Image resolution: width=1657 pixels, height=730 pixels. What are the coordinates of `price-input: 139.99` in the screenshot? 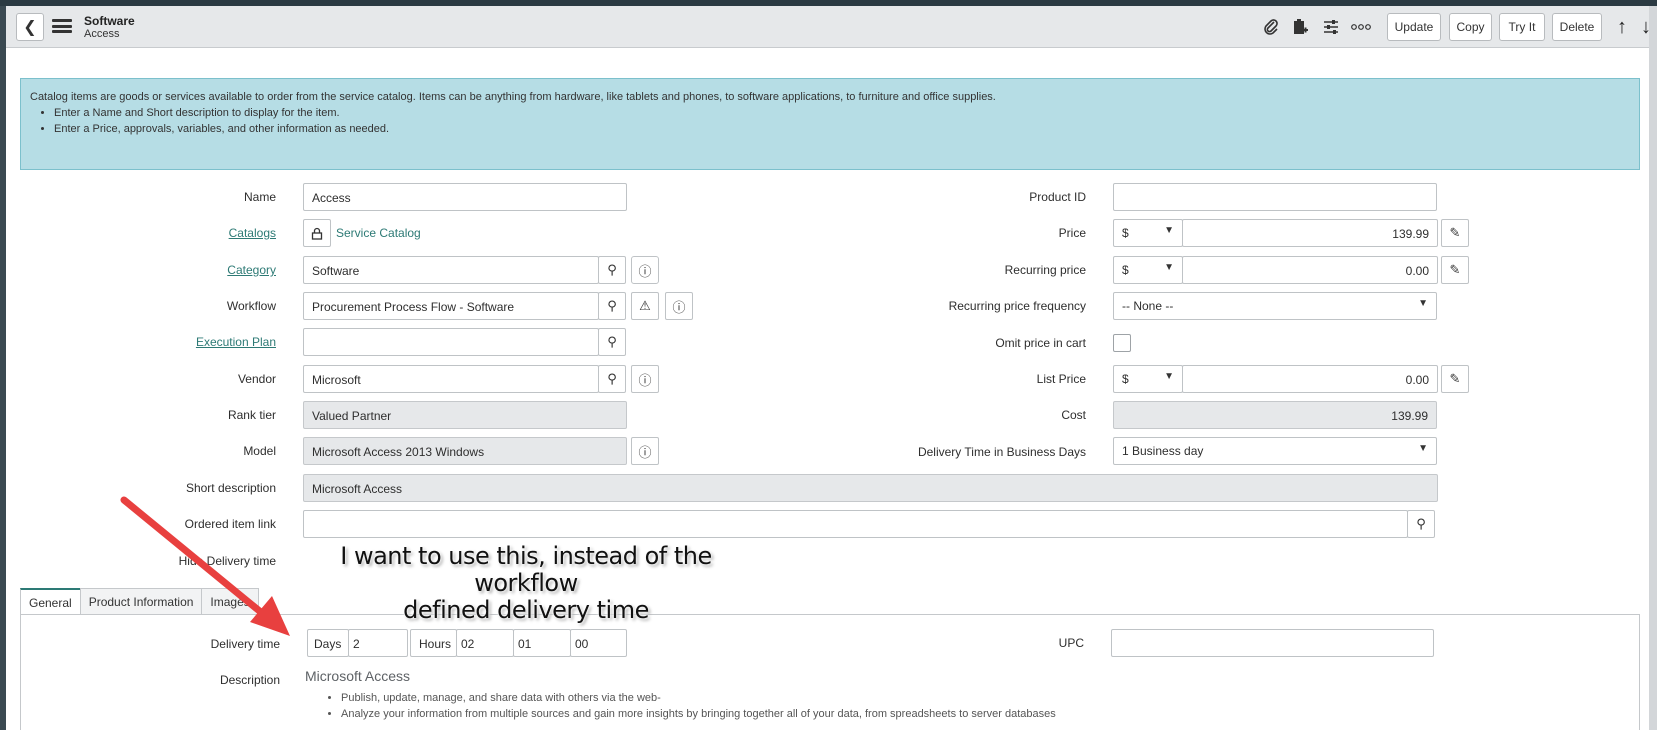 It's located at (1310, 233).